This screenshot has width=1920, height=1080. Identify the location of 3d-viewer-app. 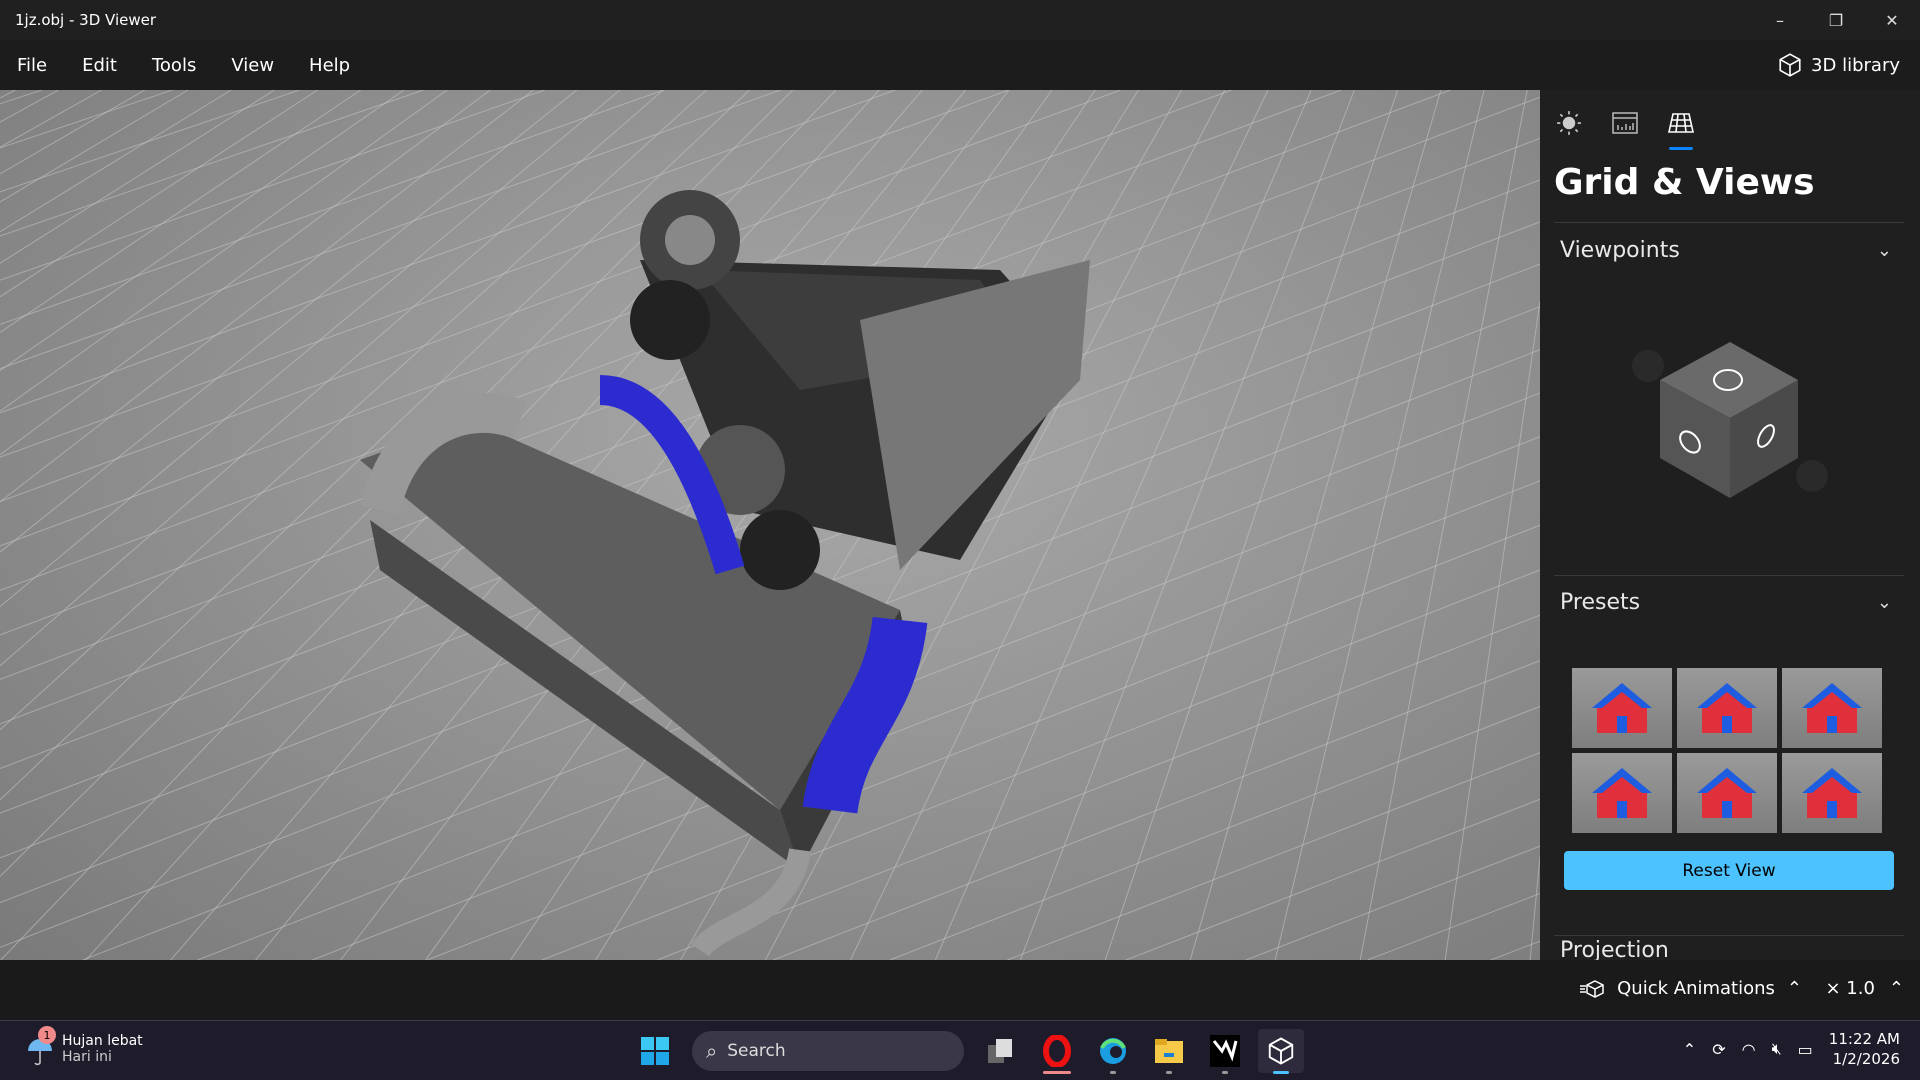
(1281, 1051).